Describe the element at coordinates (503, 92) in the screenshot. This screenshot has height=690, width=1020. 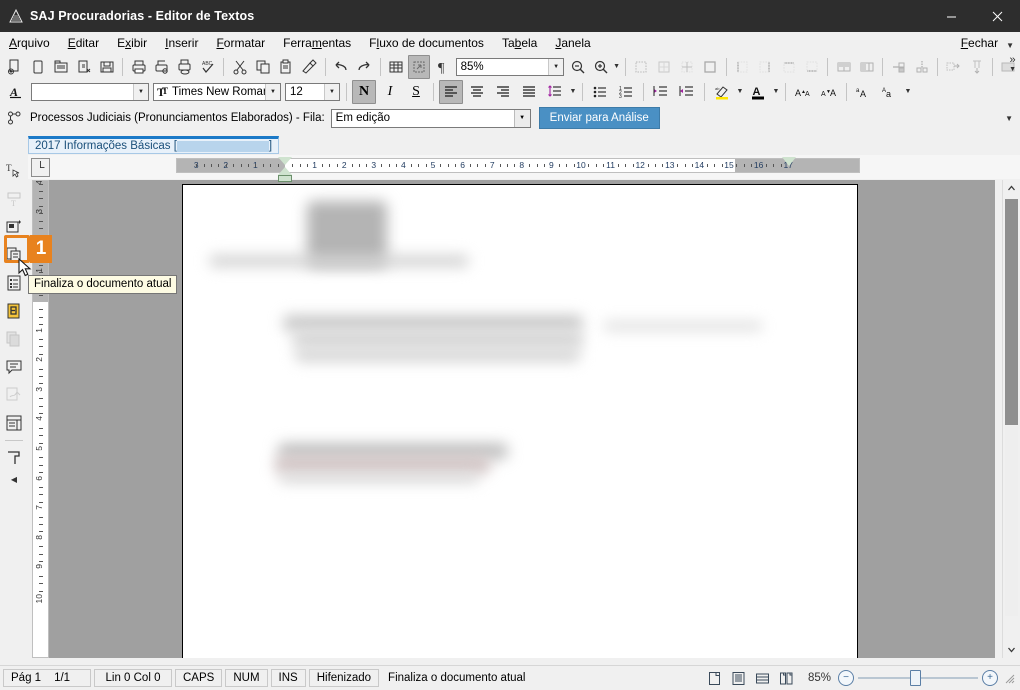
I see `align-right-button` at that location.